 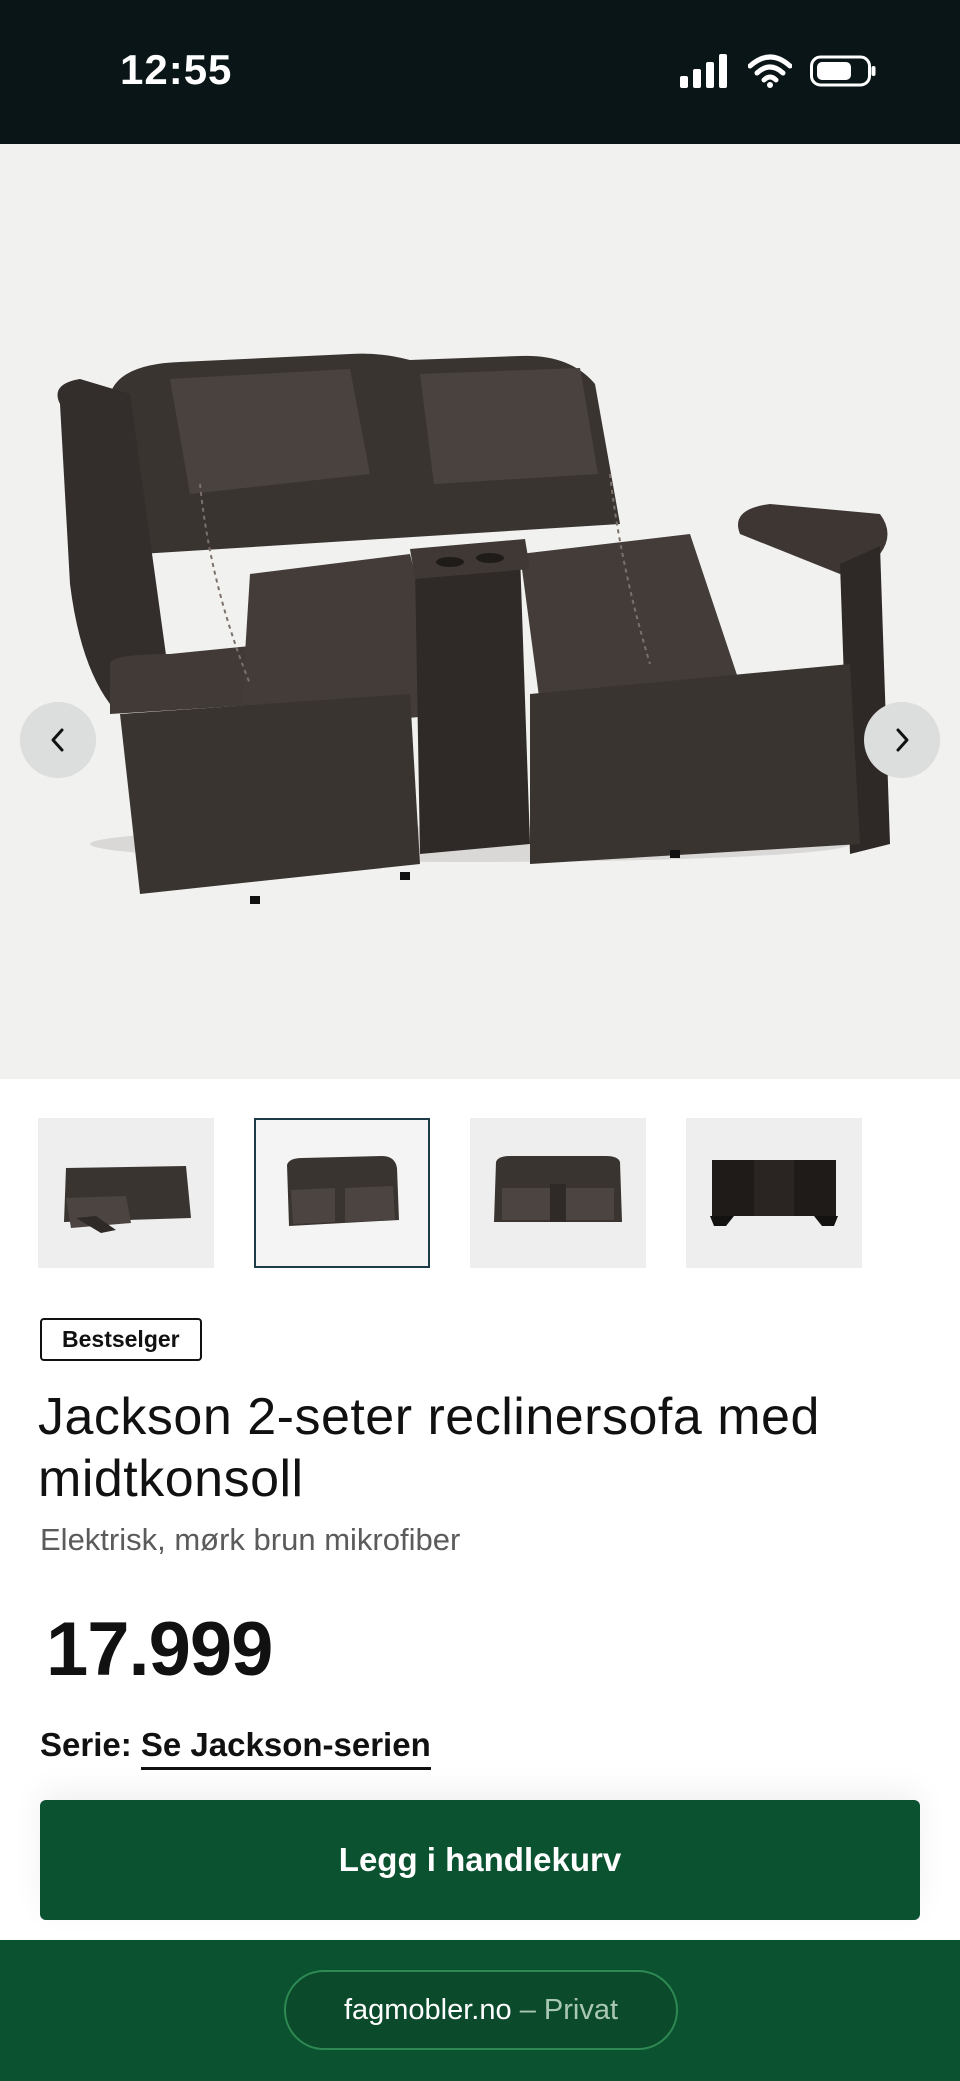 I want to click on series-row: Serie: Se Jackson-serien, so click(x=235, y=1748).